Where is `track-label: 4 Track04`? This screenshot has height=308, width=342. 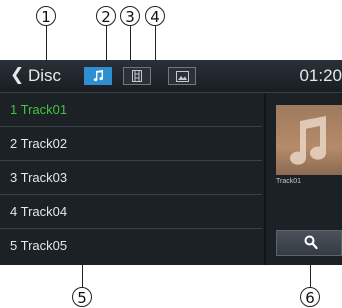
track-label: 4 Track04 is located at coordinates (39, 211).